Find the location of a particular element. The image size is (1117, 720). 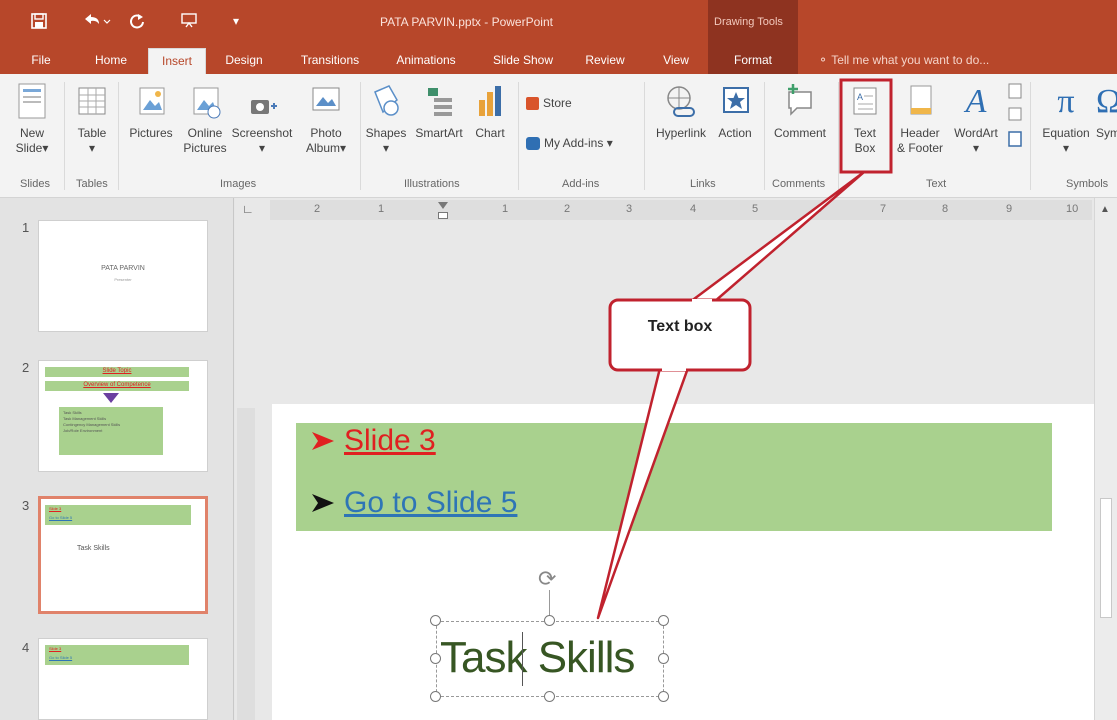

photo-album-icon is located at coordinates (326, 99).